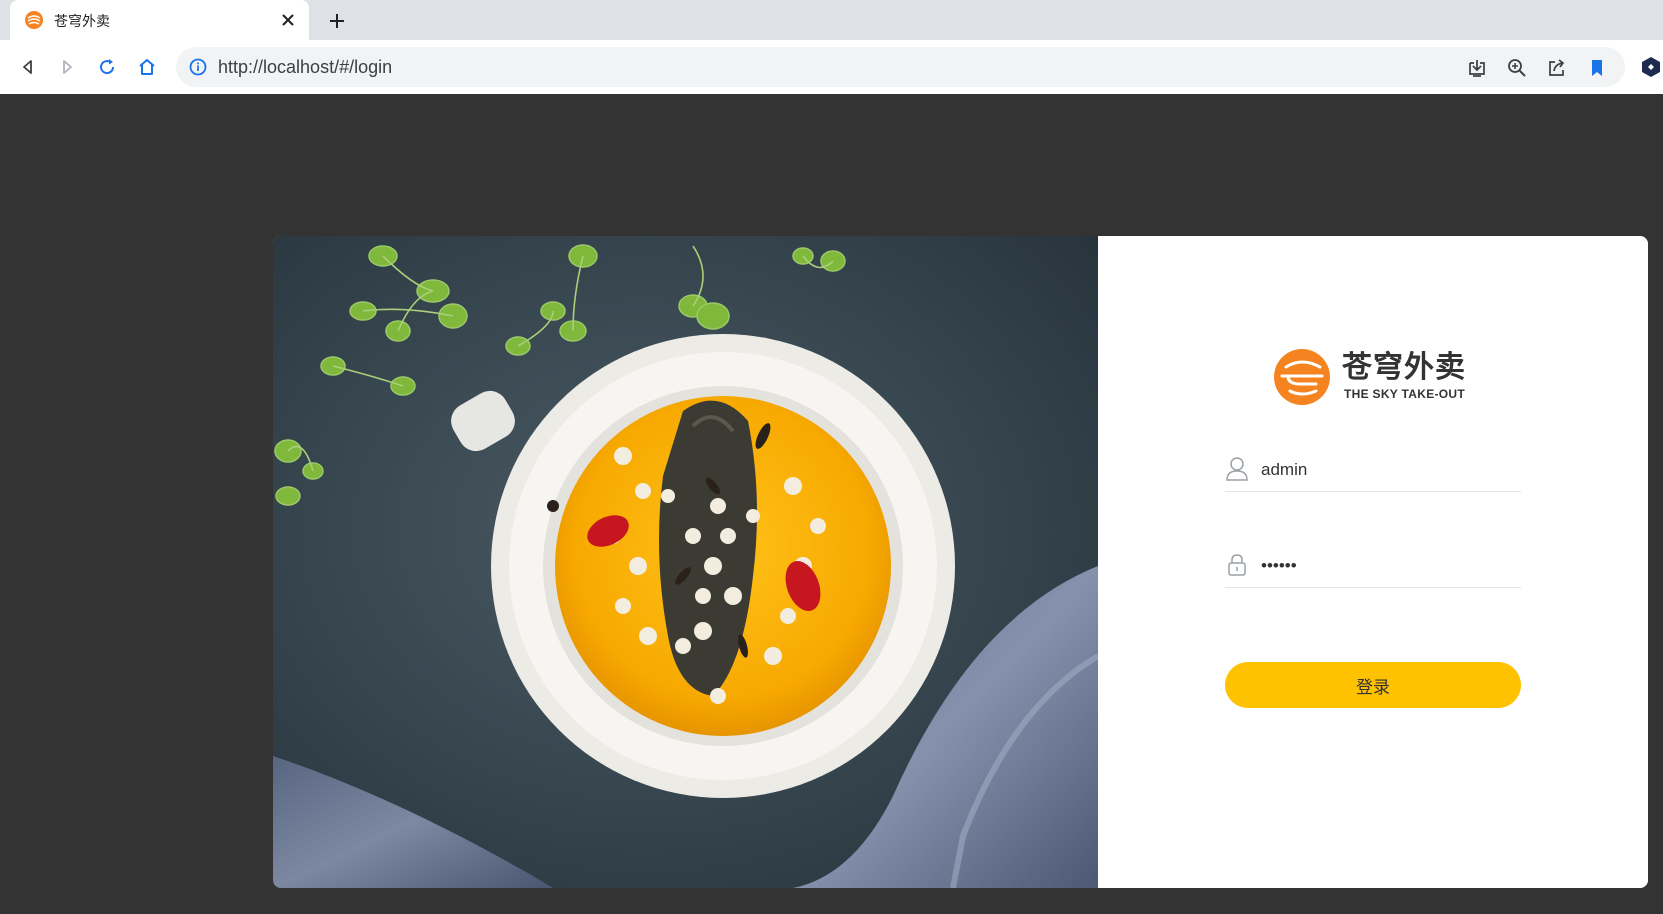  Describe the element at coordinates (1477, 68) in the screenshot. I see `install-app-icon` at that location.